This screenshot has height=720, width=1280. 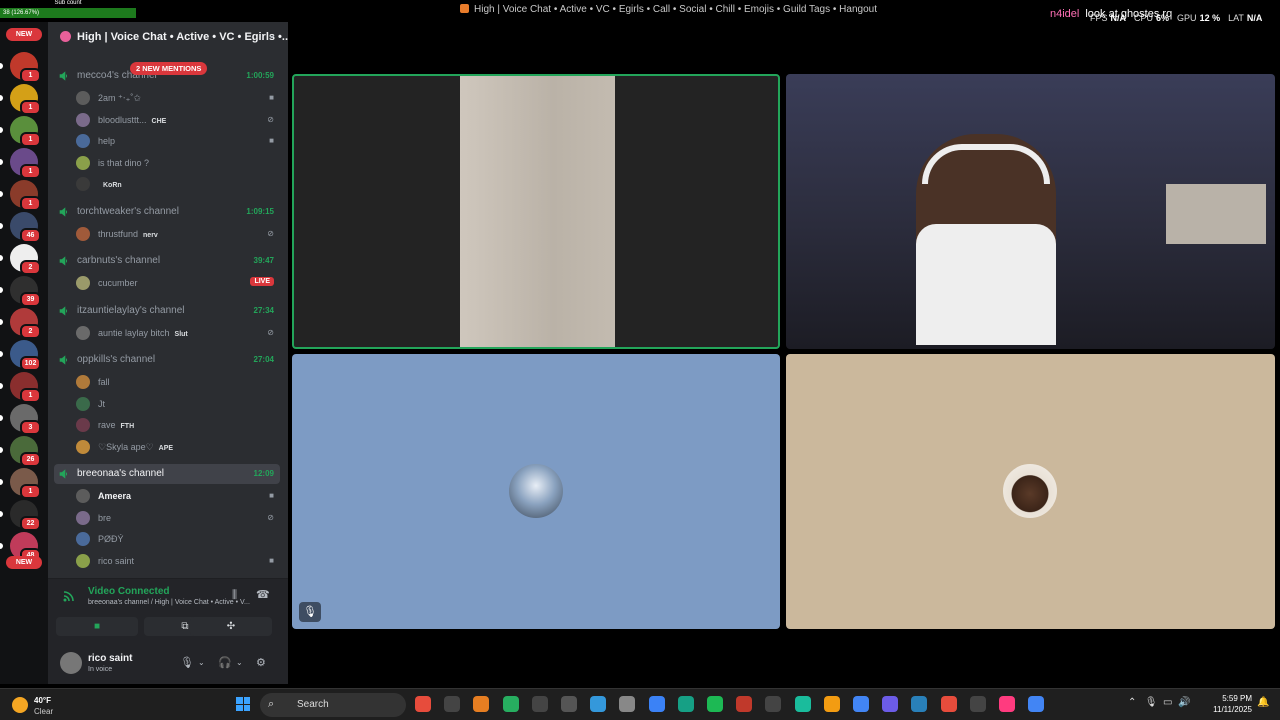 What do you see at coordinates (948, 704) in the screenshot?
I see `app-red2-icon` at bounding box center [948, 704].